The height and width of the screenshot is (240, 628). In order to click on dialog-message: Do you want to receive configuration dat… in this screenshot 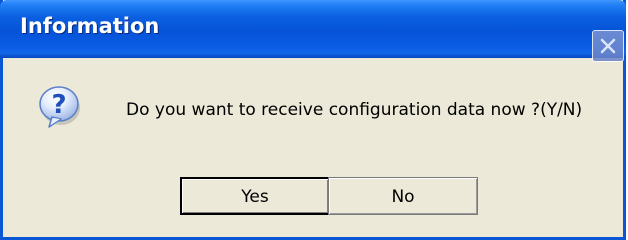, I will do `click(354, 110)`.